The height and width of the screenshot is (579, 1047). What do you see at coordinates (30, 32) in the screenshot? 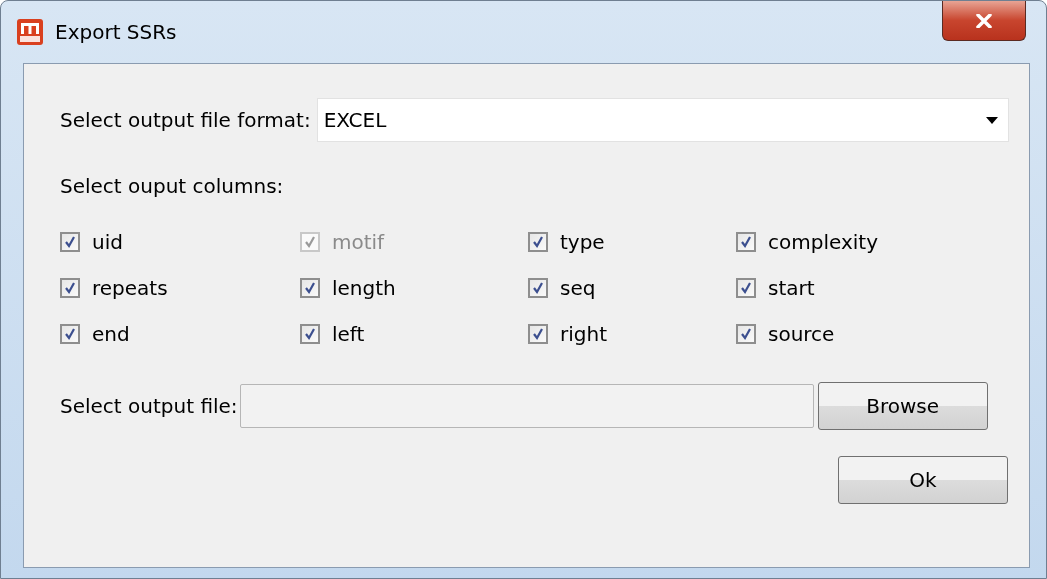
I see `app-icon` at bounding box center [30, 32].